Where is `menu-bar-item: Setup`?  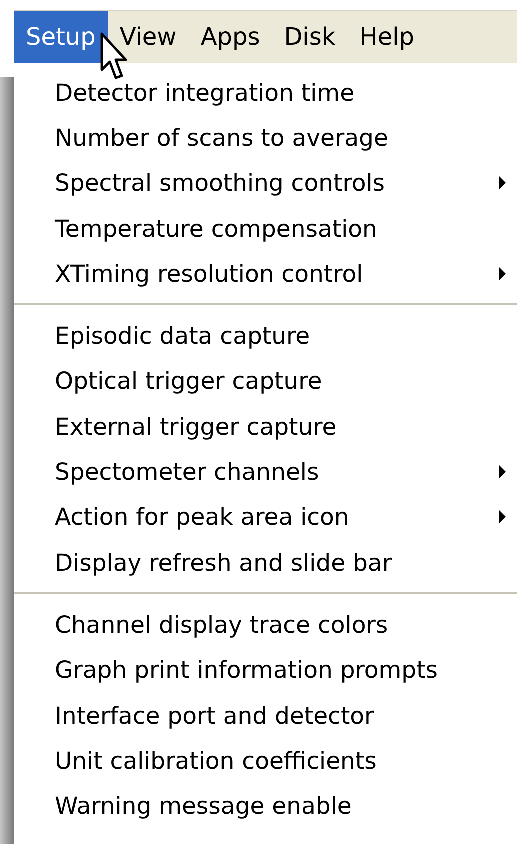 menu-bar-item: Setup is located at coordinates (61, 37).